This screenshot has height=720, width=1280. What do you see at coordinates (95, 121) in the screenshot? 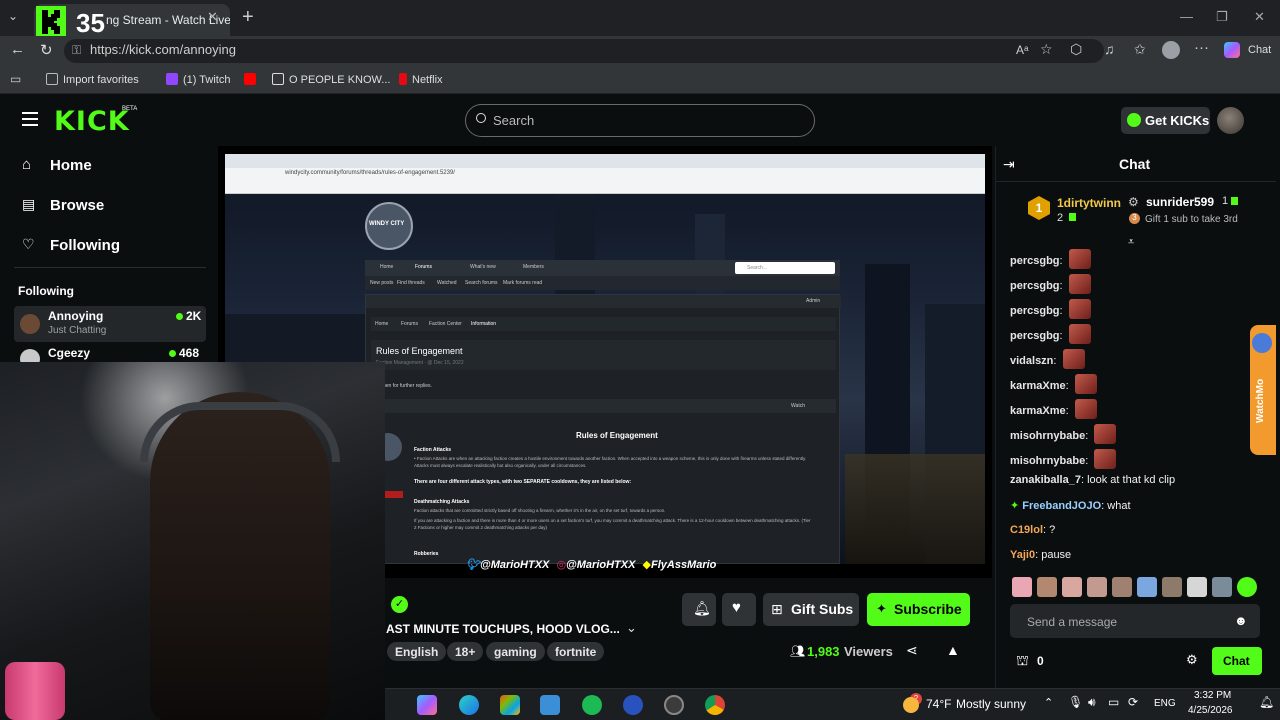
I see `kick-logo: KICK BETA` at bounding box center [95, 121].